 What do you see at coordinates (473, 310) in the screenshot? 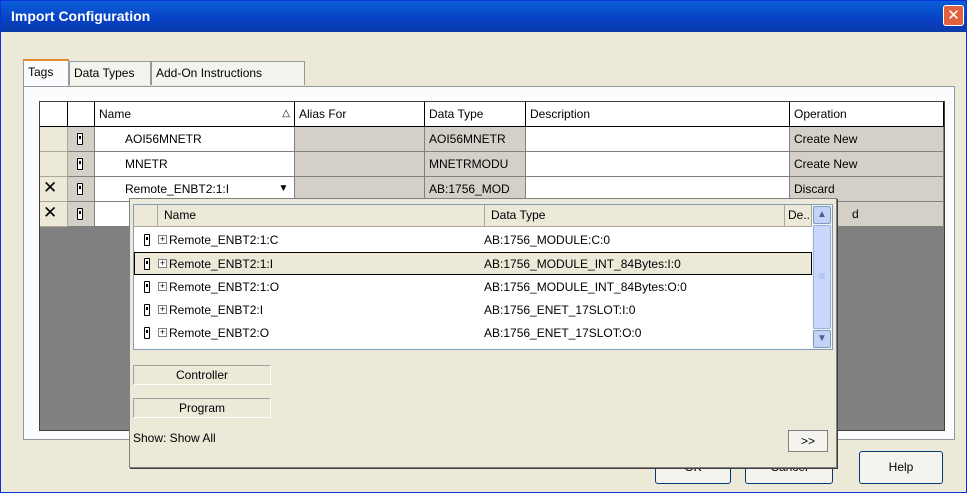
I see `list-item: + Remote_ENBT2:I AB:1756_ENET_17SLOT:I:0` at bounding box center [473, 310].